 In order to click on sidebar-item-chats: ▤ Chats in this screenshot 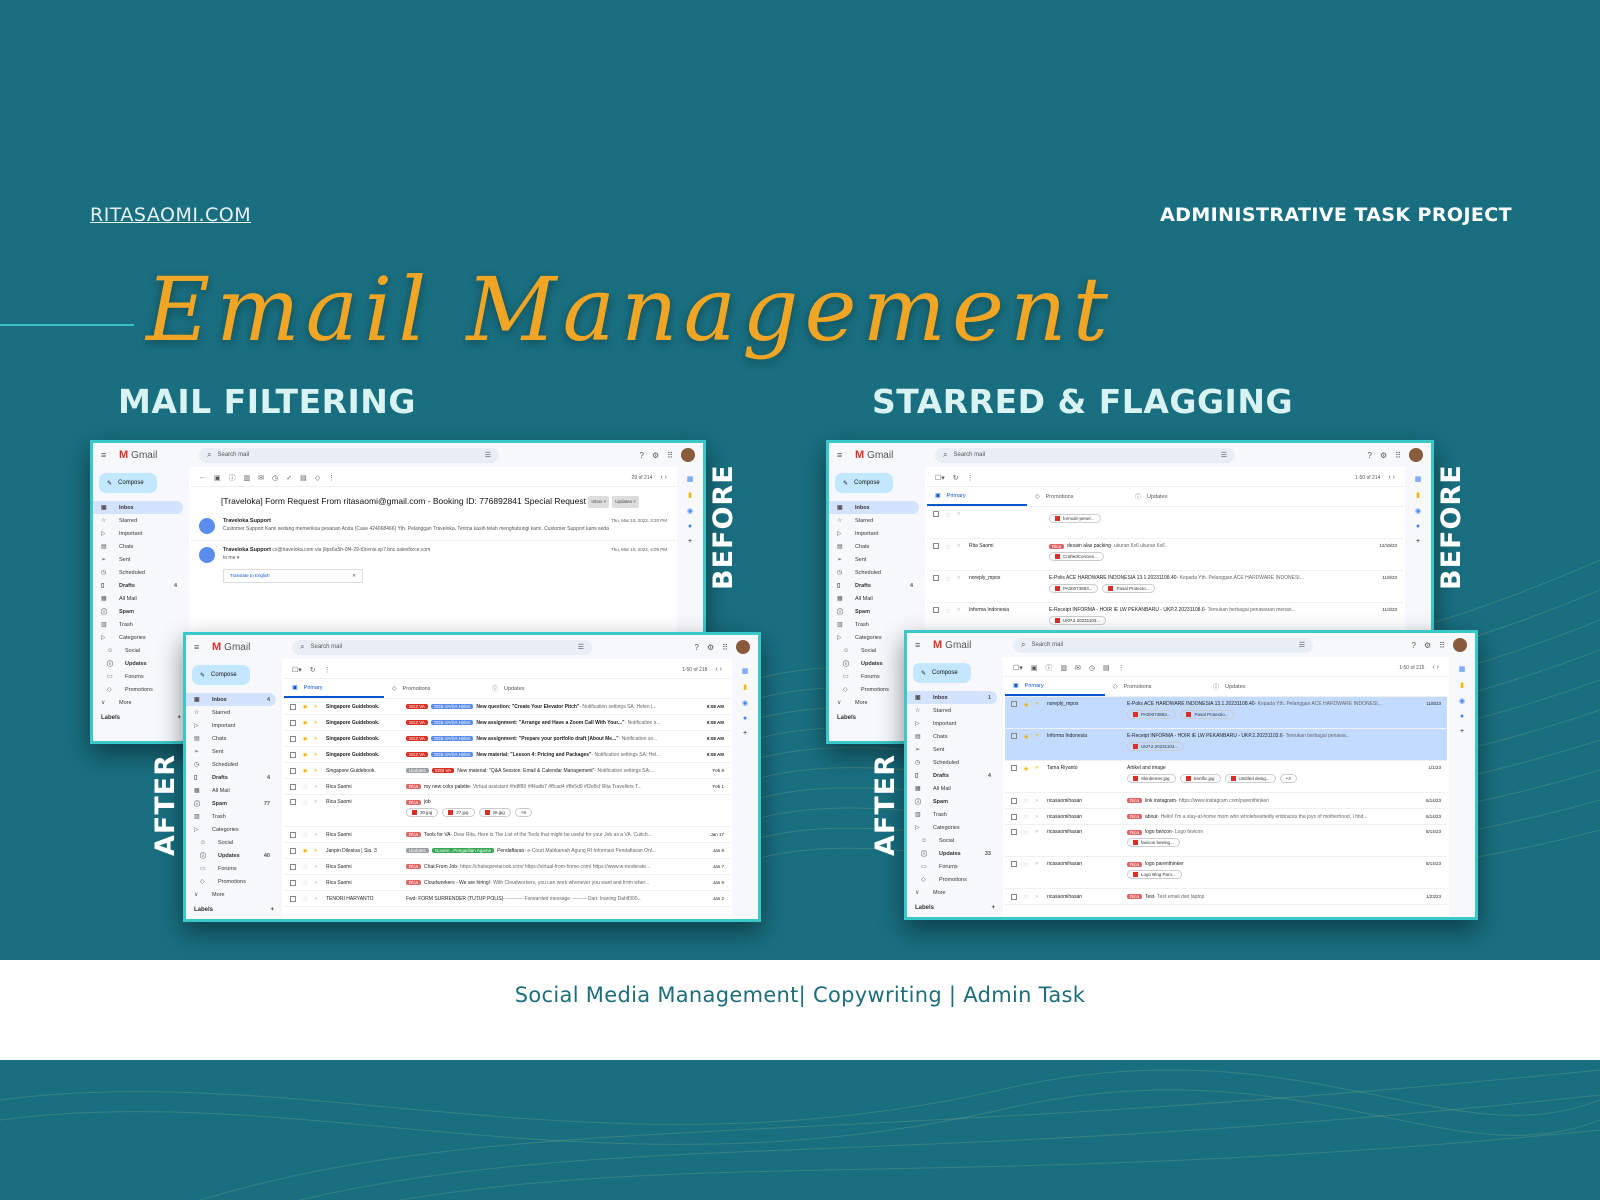, I will do `click(231, 738)`.